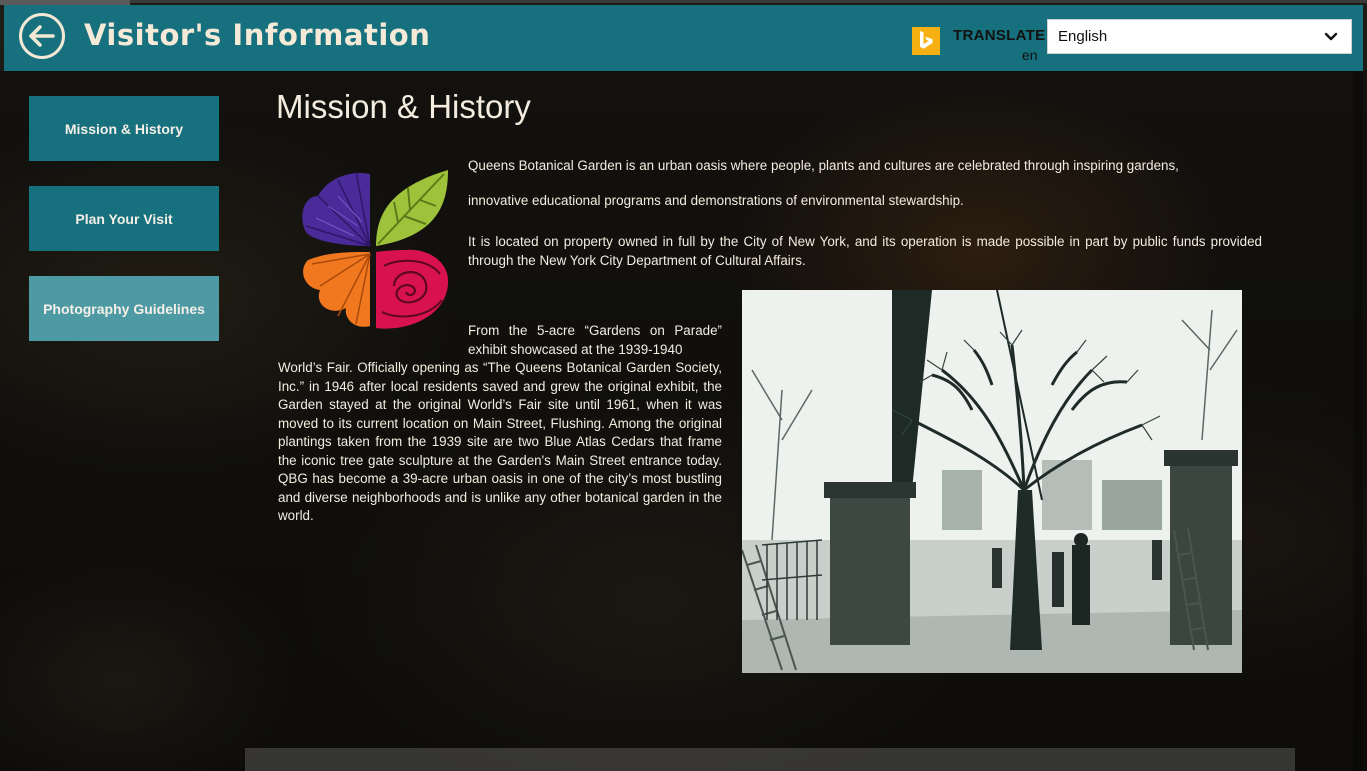  I want to click on right-edge-bar, so click(1358, 421).